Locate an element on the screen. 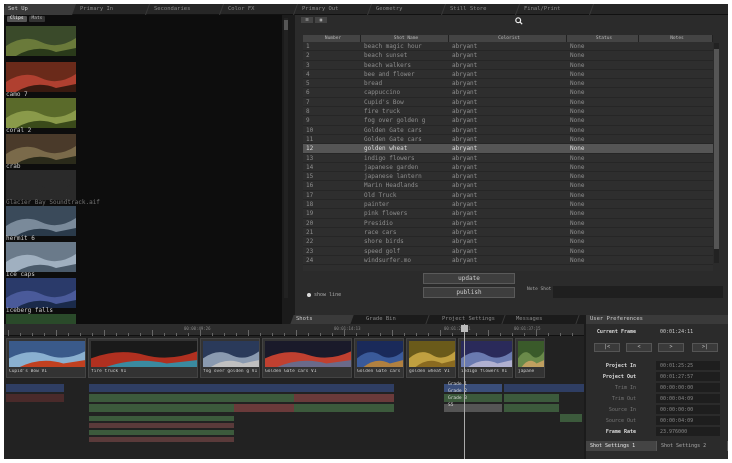  table-row: 16 Marin Headlands abryant None is located at coordinates (508, 186).